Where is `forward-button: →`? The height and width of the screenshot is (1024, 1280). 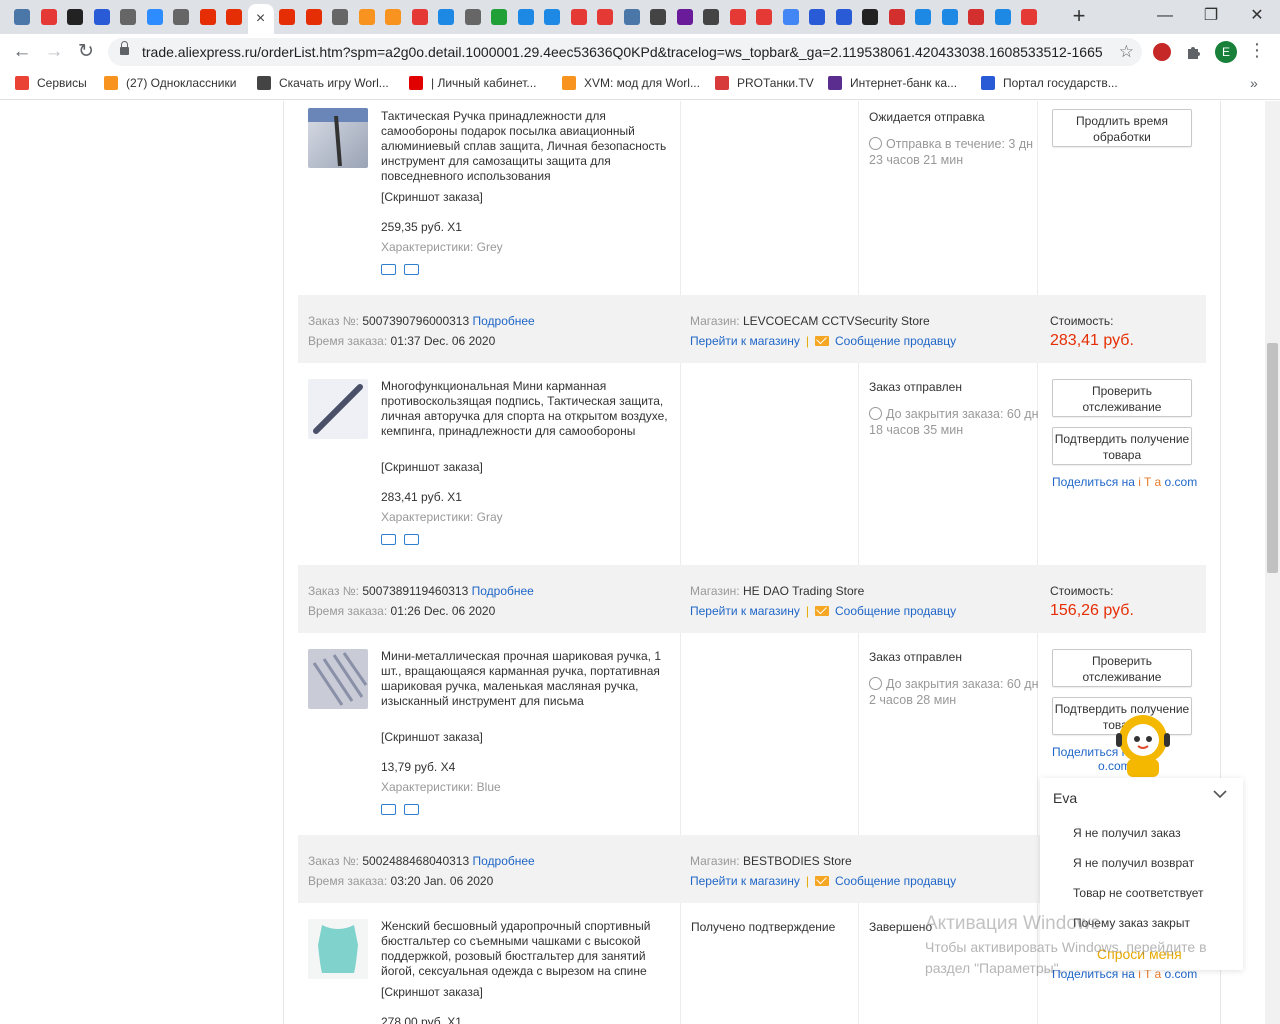
forward-button: → is located at coordinates (54, 52).